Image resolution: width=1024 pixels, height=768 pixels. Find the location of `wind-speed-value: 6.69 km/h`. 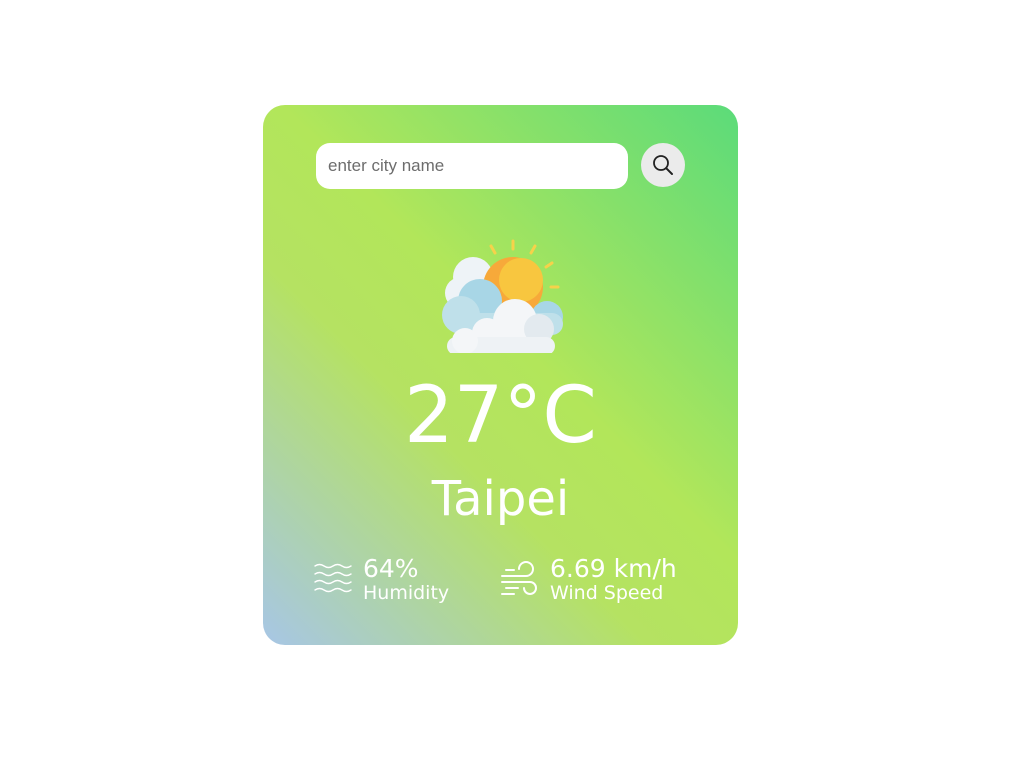

wind-speed-value: 6.69 km/h is located at coordinates (613, 568).